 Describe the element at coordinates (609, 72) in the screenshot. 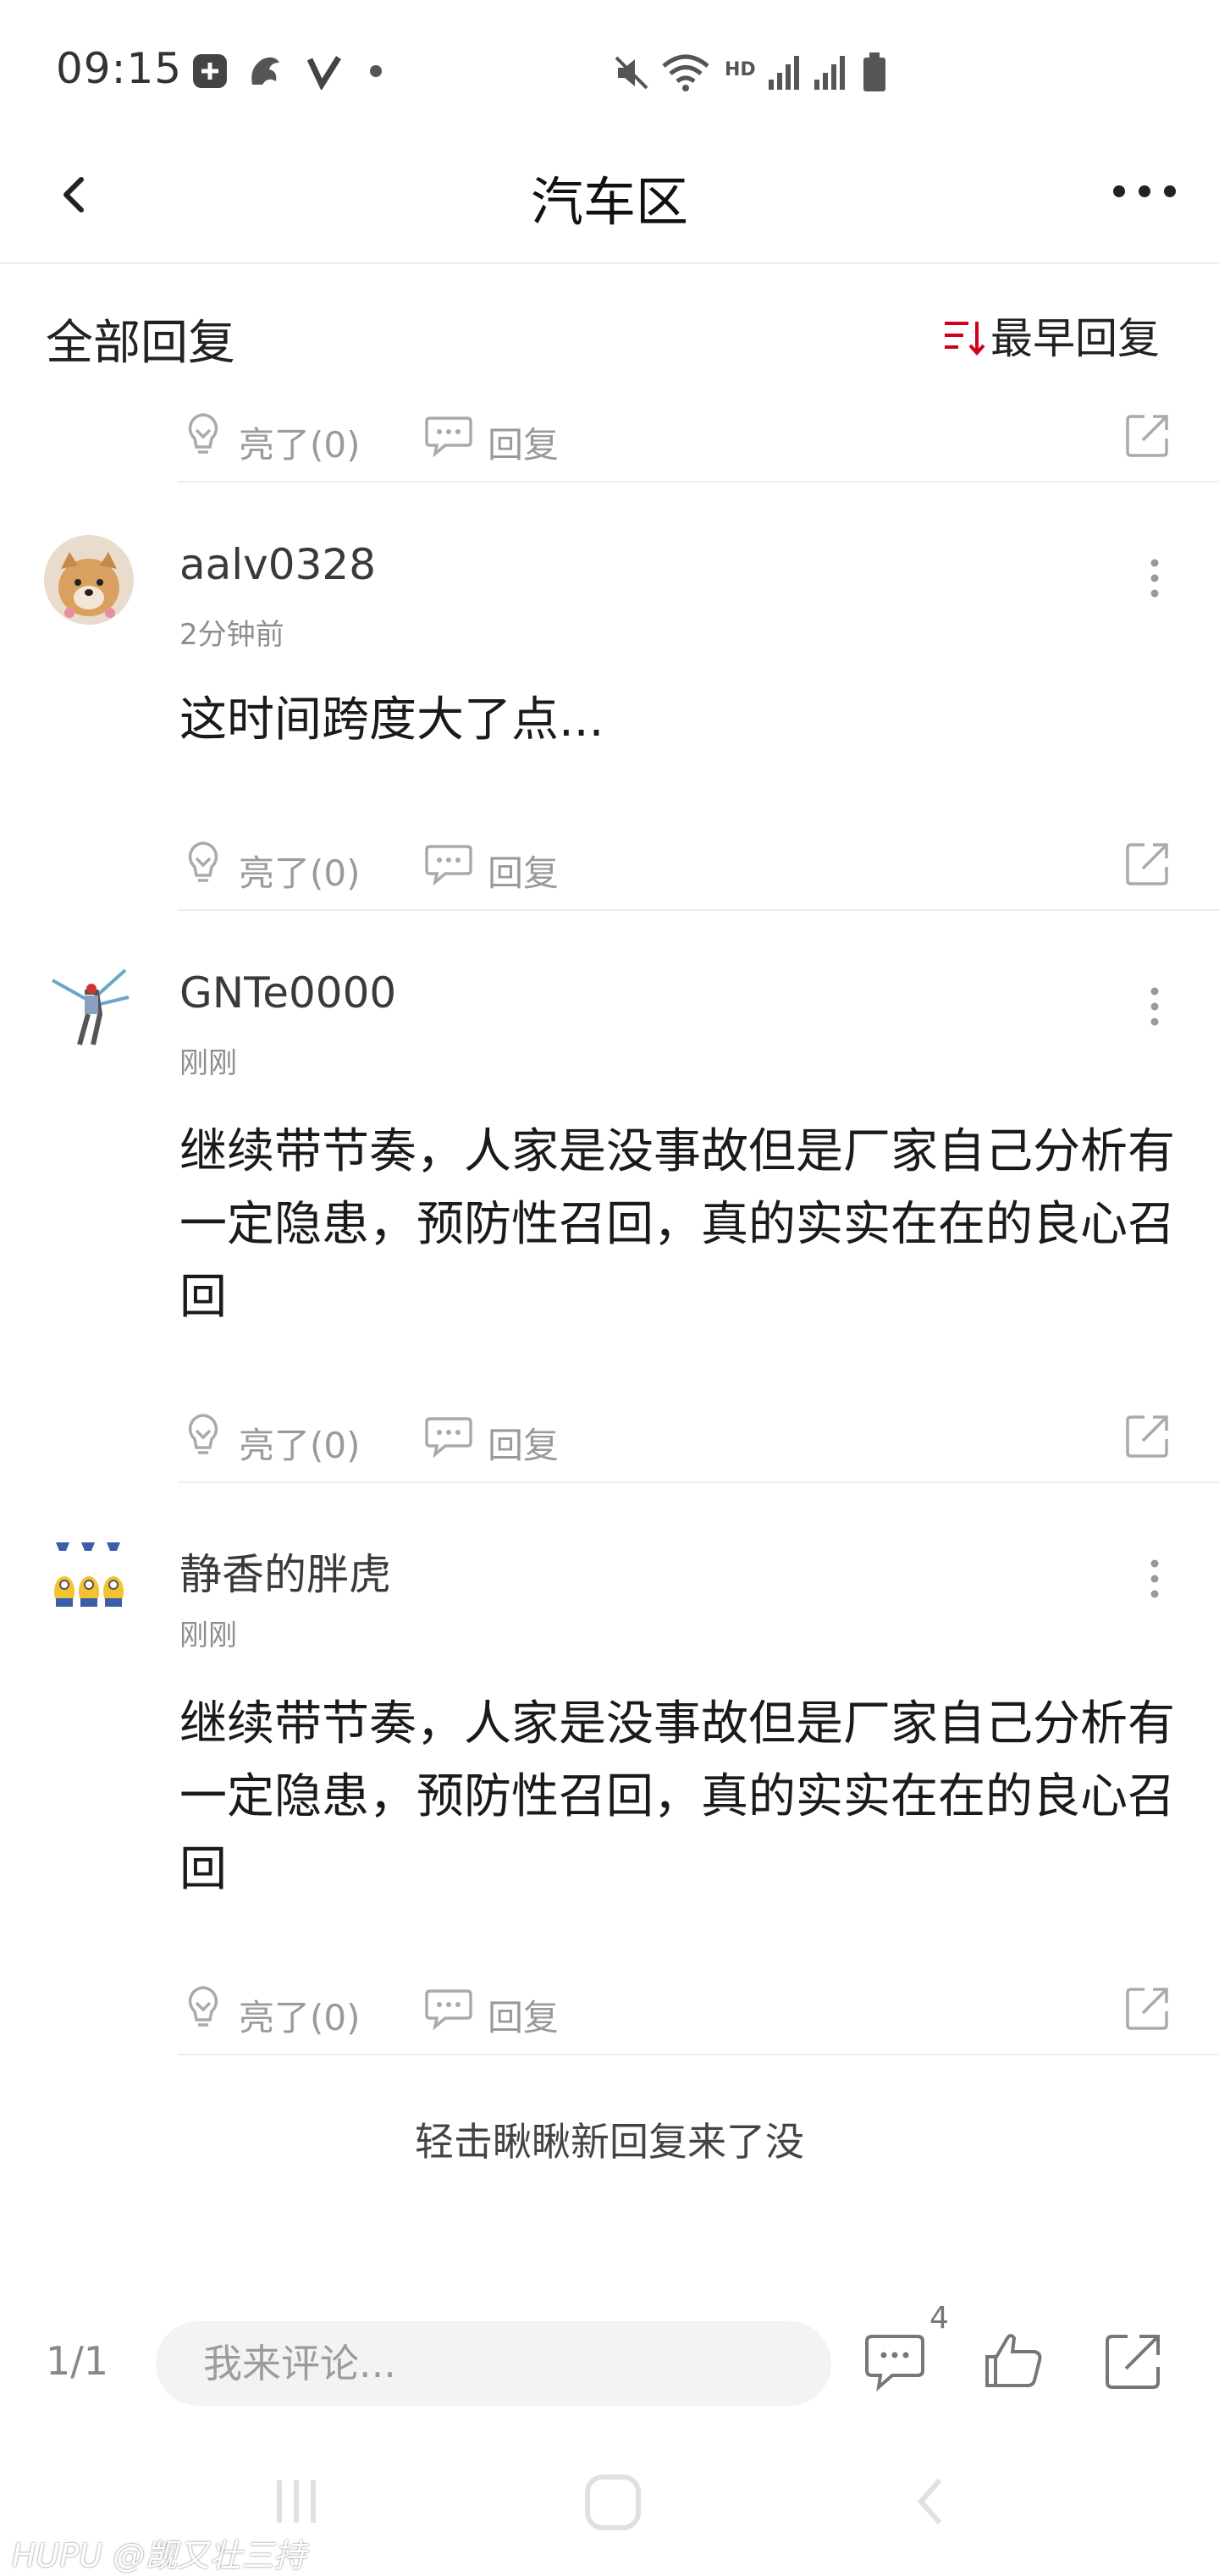

I see `status-bar: 09:15 HD` at that location.